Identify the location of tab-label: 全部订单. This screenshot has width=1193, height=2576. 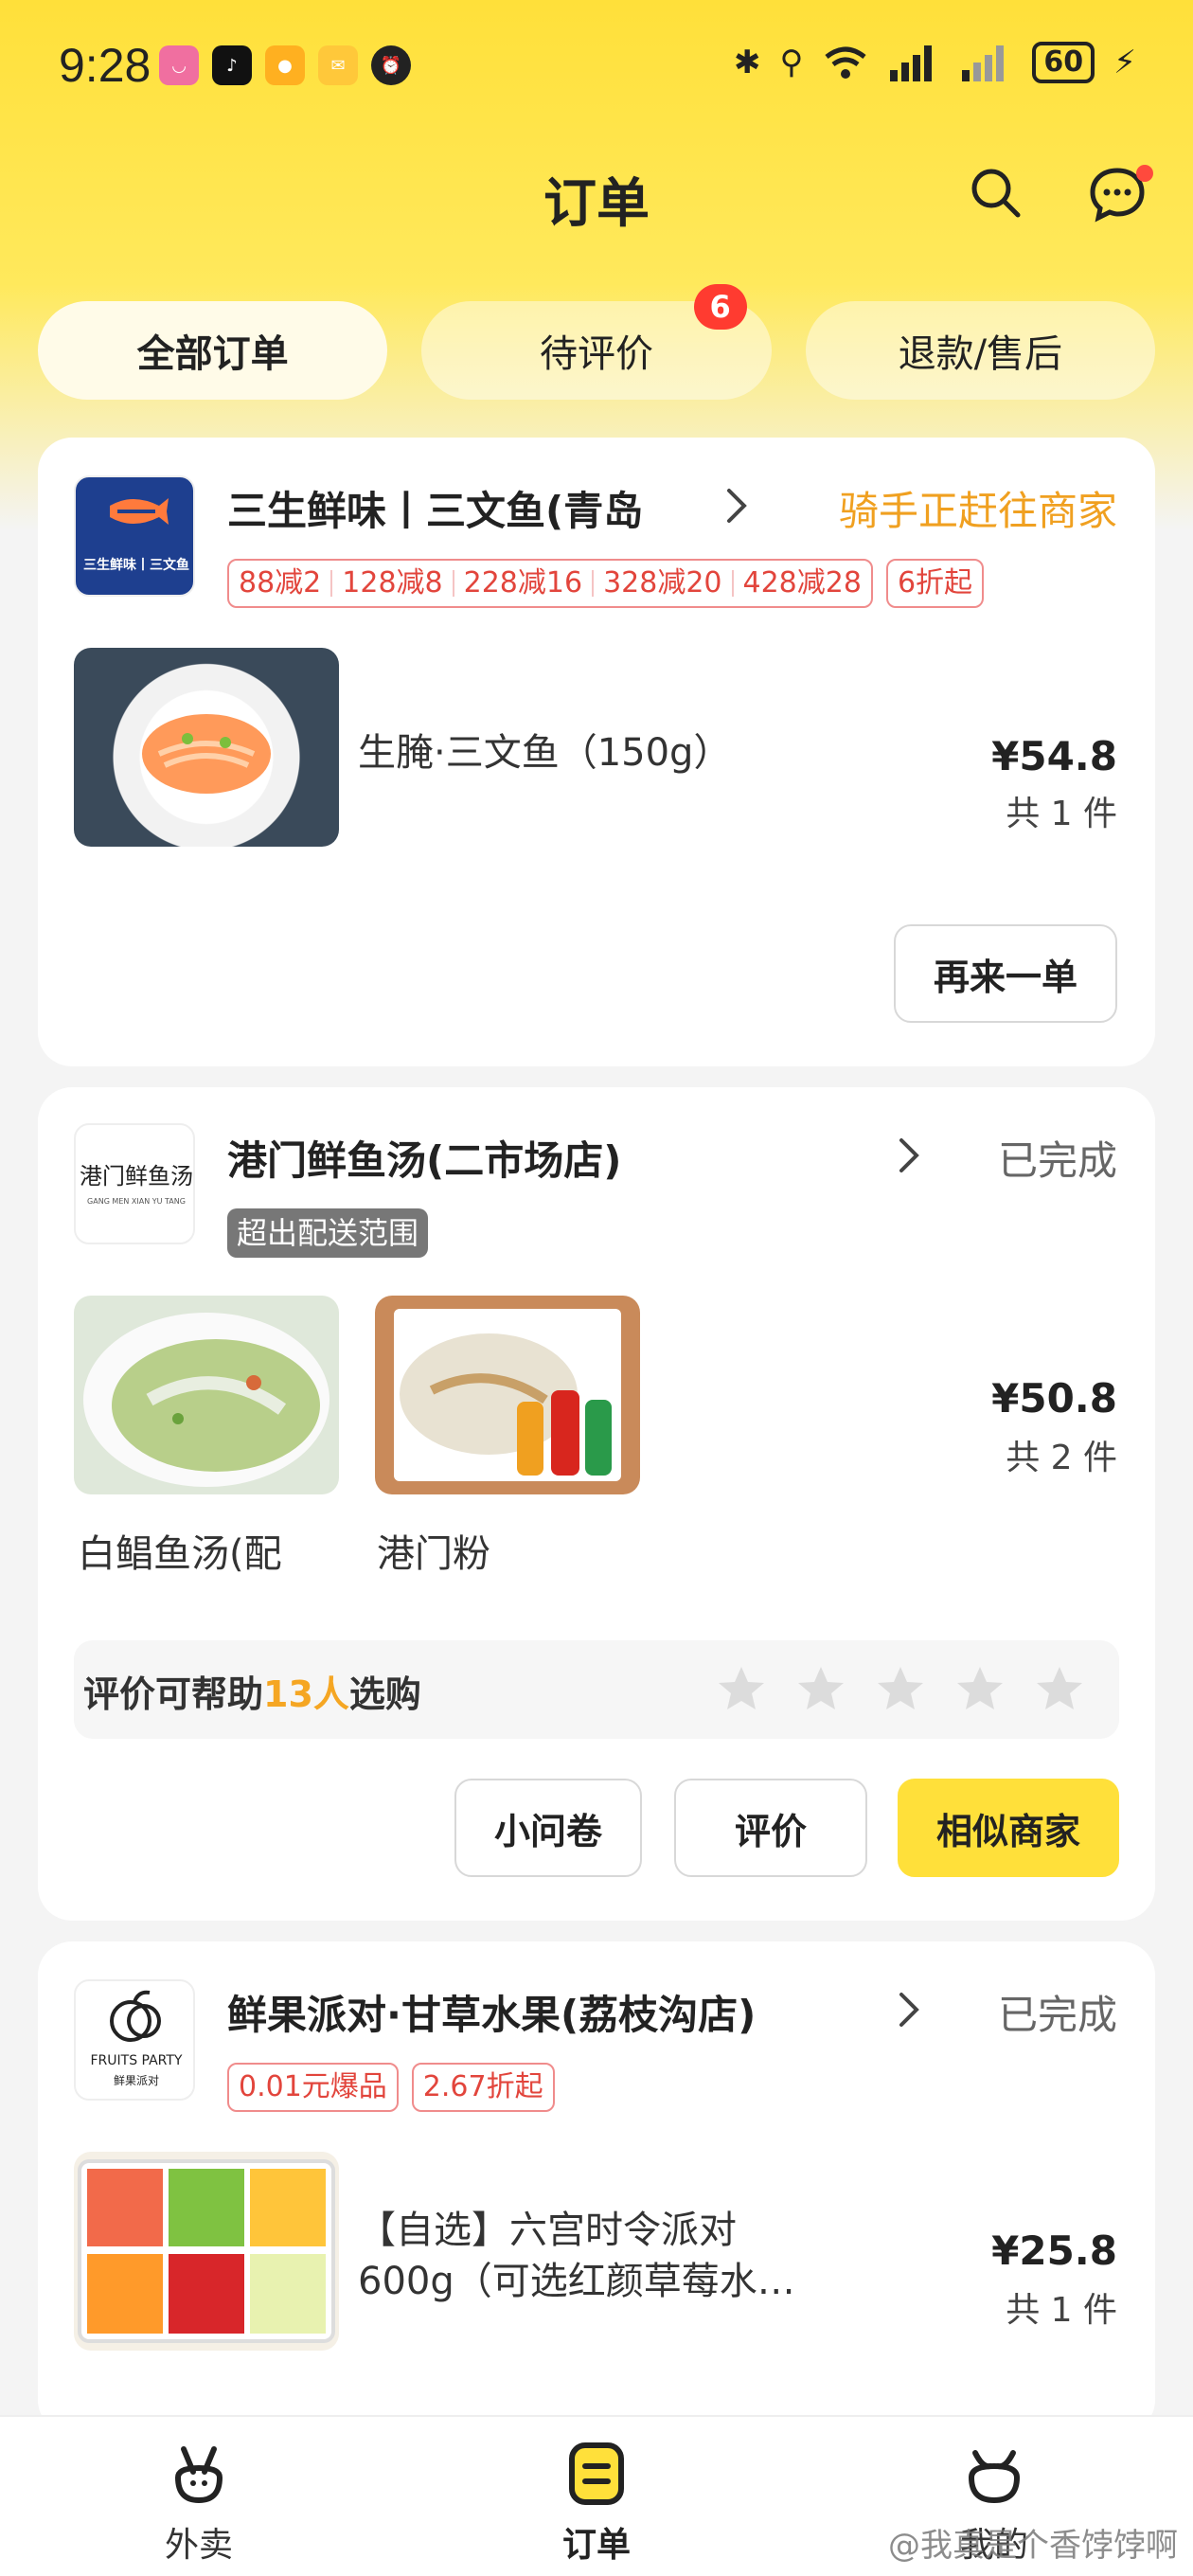
(212, 354).